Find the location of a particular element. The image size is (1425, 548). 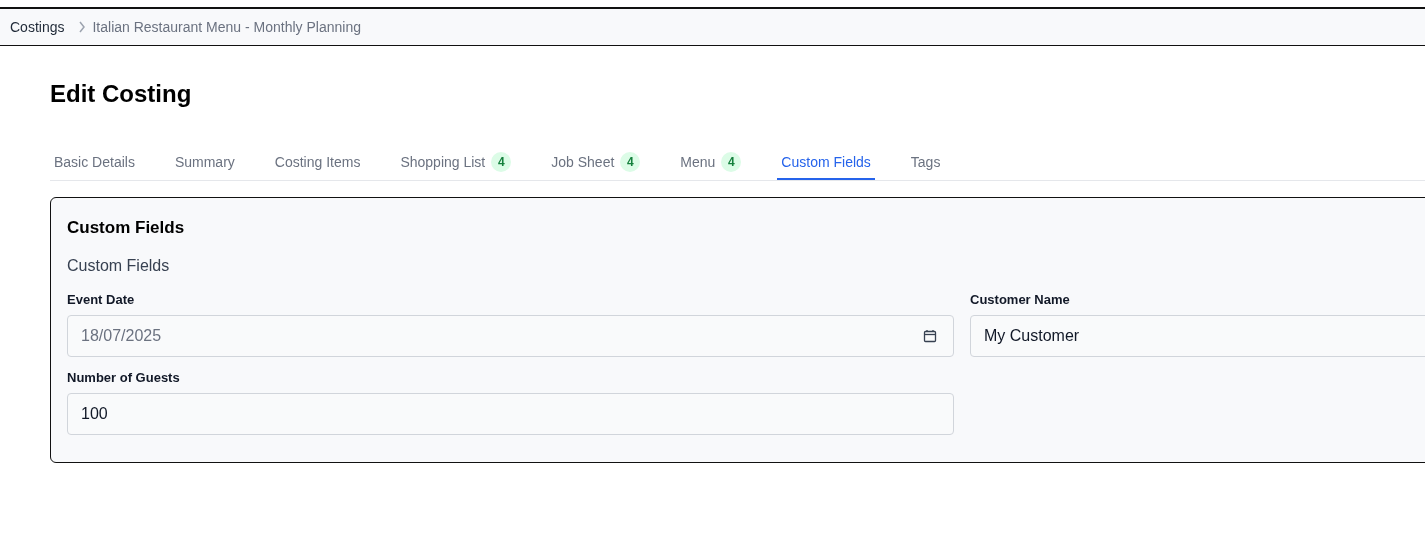

card-title: Custom Fields is located at coordinates (126, 228).